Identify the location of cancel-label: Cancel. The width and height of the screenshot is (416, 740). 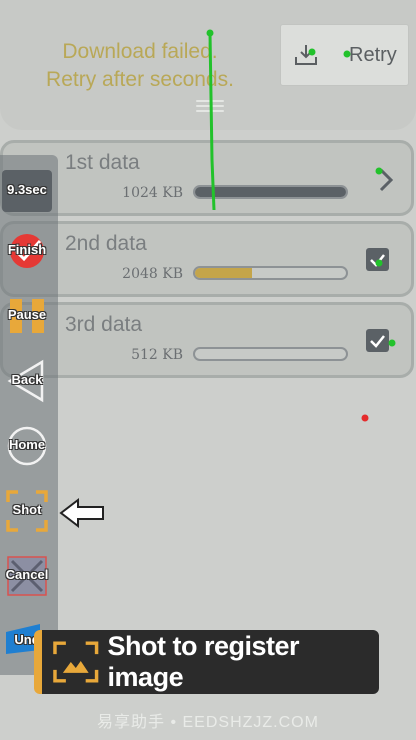
(27, 574).